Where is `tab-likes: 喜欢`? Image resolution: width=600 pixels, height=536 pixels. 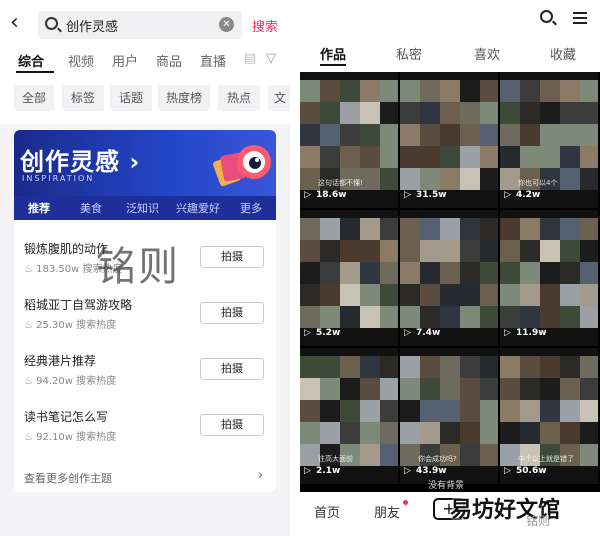
tab-likes: 喜欢 is located at coordinates (487, 53).